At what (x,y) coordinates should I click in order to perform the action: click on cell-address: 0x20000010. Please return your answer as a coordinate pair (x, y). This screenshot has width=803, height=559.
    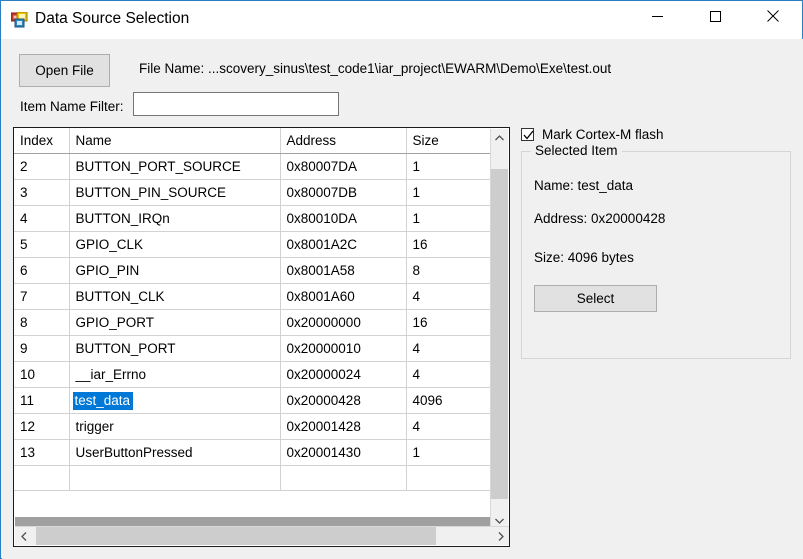
    Looking at the image, I should click on (343, 348).